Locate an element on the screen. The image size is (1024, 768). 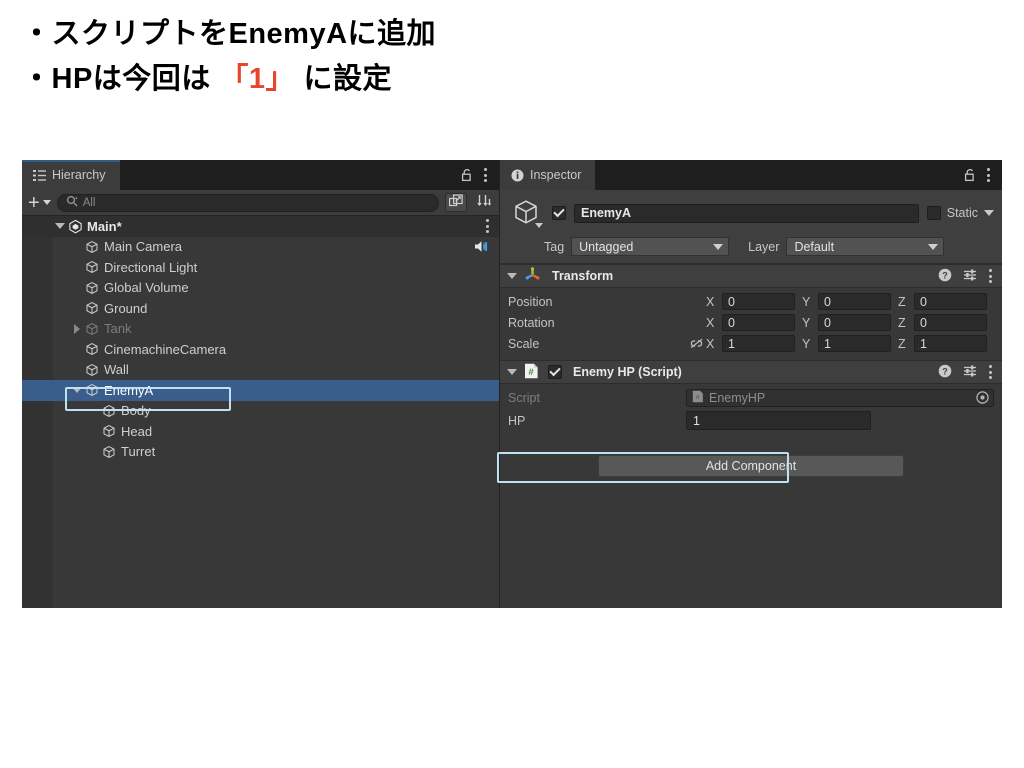
hp-input: 1 is located at coordinates (778, 420).